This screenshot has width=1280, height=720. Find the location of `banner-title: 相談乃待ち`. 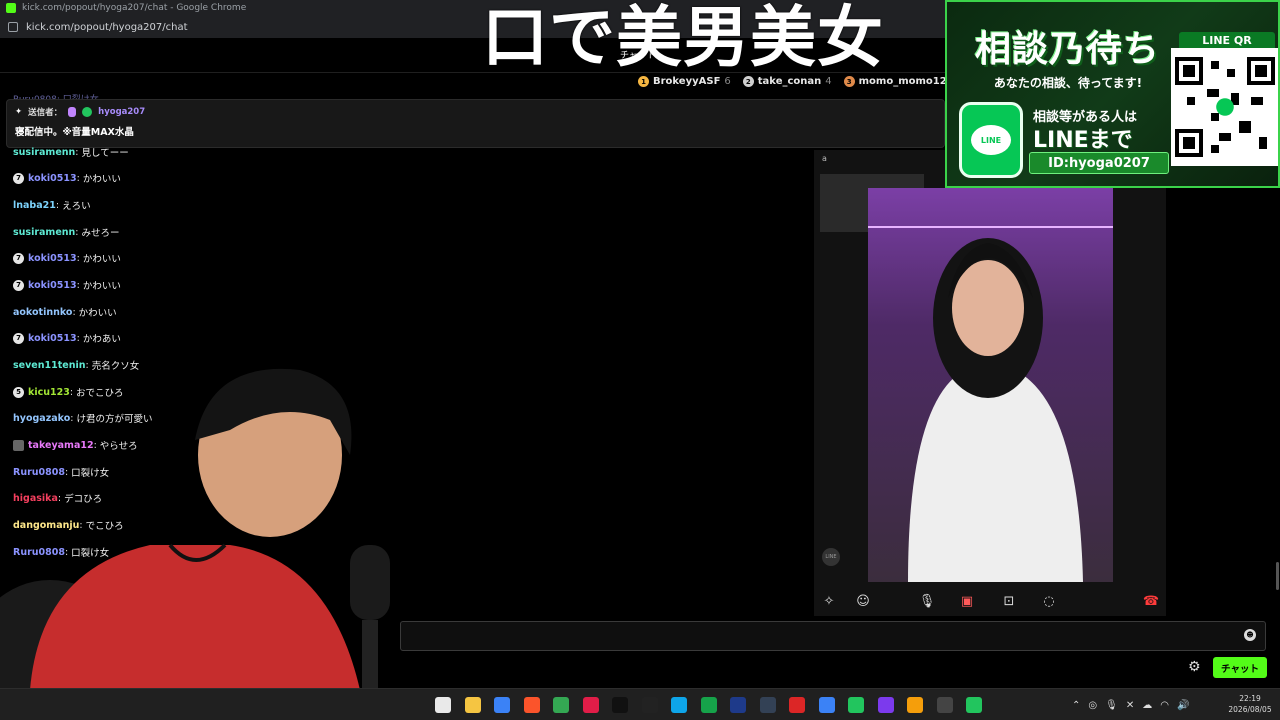

banner-title: 相談乃待ち is located at coordinates (1068, 49).